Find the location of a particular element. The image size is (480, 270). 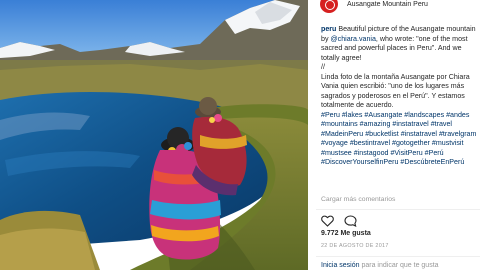

hashtag-link: #gotogether is located at coordinates (411, 143).